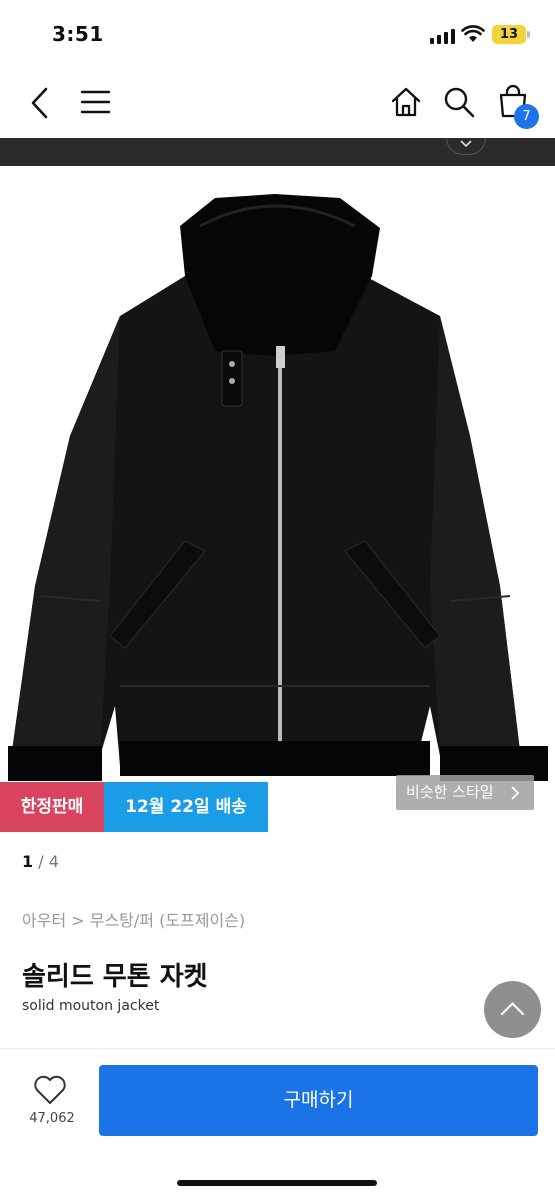  I want to click on home-indicator, so click(277, 1183).